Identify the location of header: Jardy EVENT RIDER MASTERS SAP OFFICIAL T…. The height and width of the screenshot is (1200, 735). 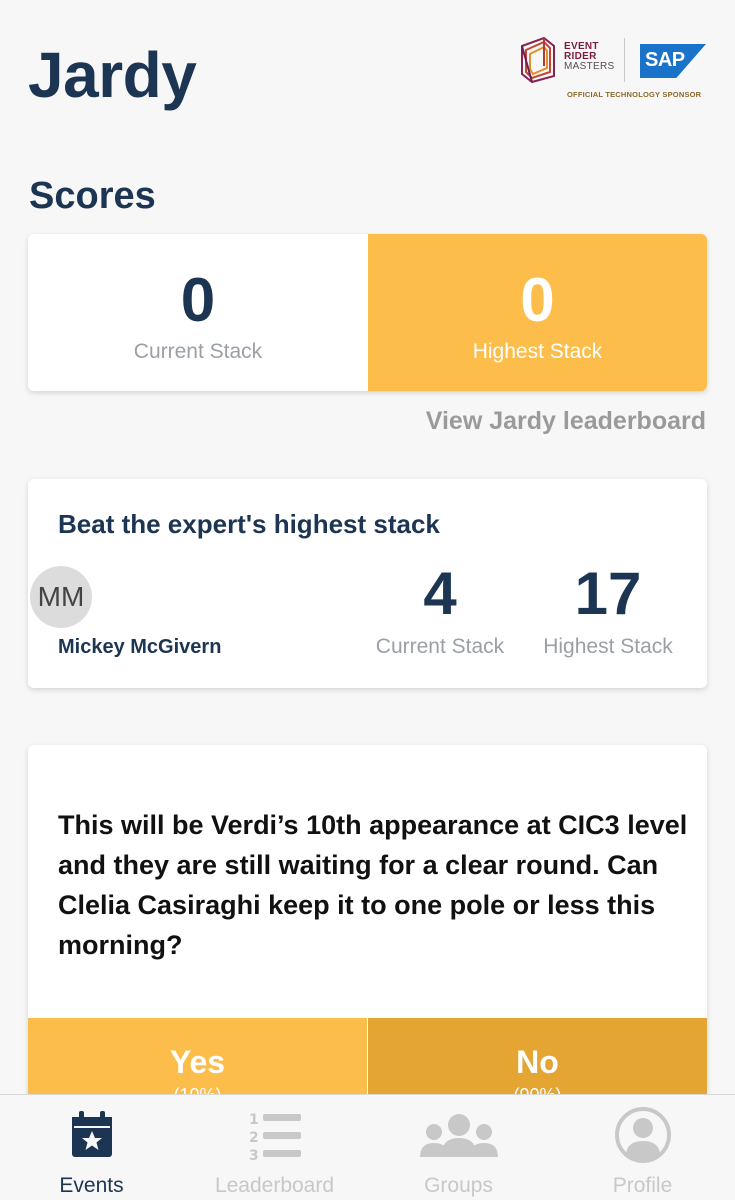
(367, 70).